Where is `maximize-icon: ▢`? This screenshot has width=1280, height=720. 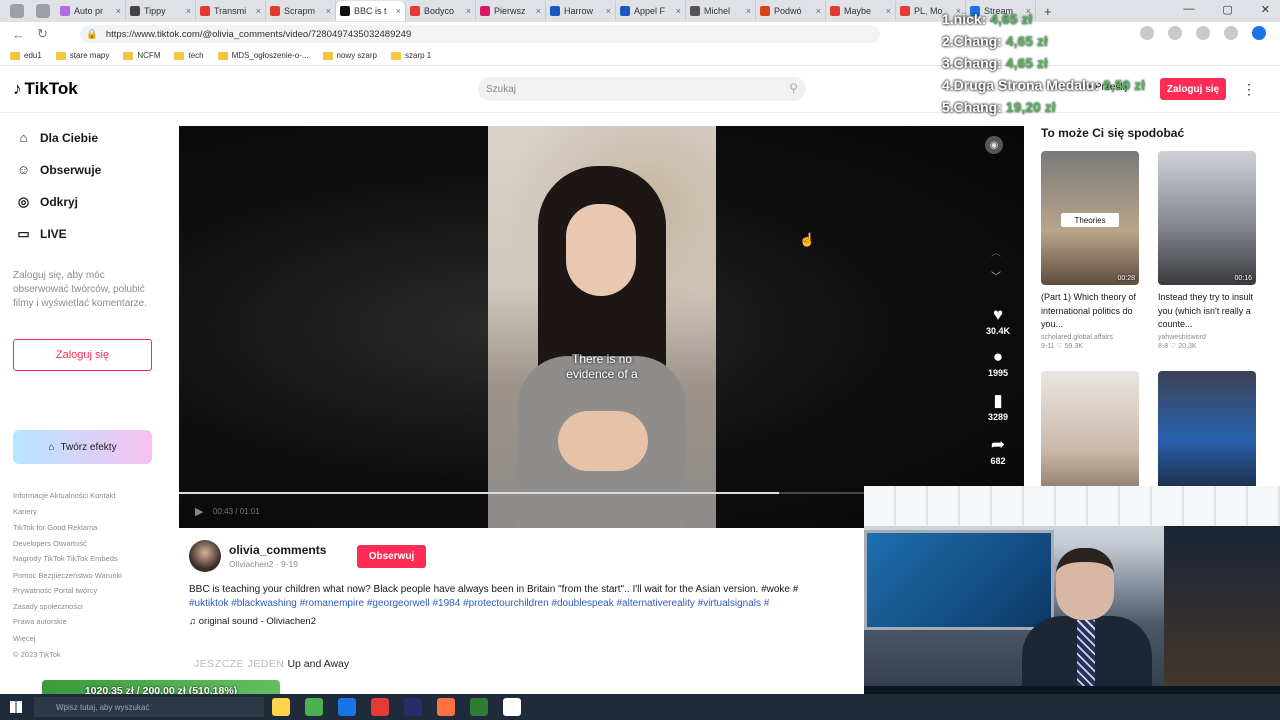
maximize-icon: ▢ is located at coordinates (1227, 9).